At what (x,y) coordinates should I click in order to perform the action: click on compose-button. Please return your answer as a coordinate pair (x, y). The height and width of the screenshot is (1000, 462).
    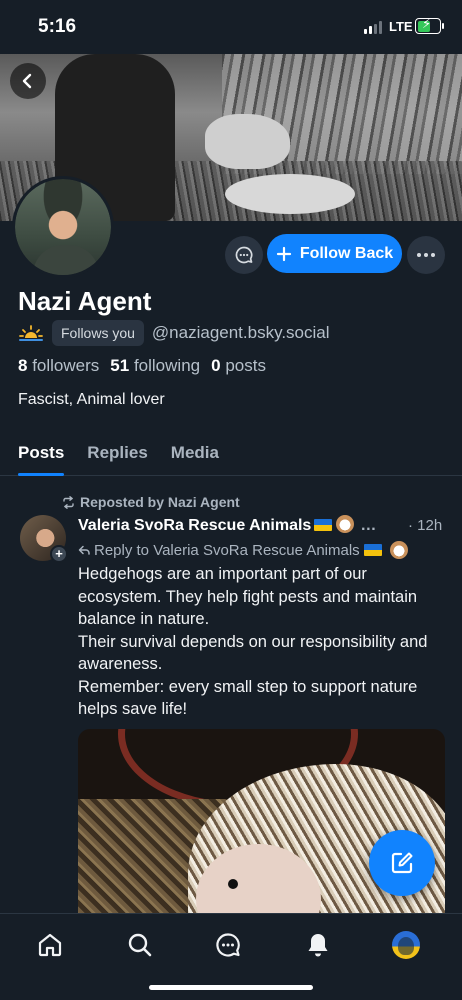
    Looking at the image, I should click on (402, 863).